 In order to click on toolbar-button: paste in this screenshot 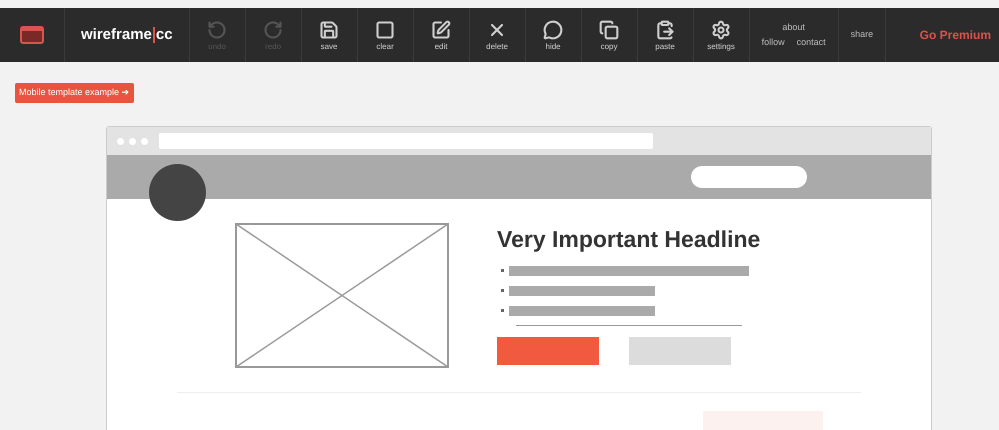, I will do `click(666, 35)`.